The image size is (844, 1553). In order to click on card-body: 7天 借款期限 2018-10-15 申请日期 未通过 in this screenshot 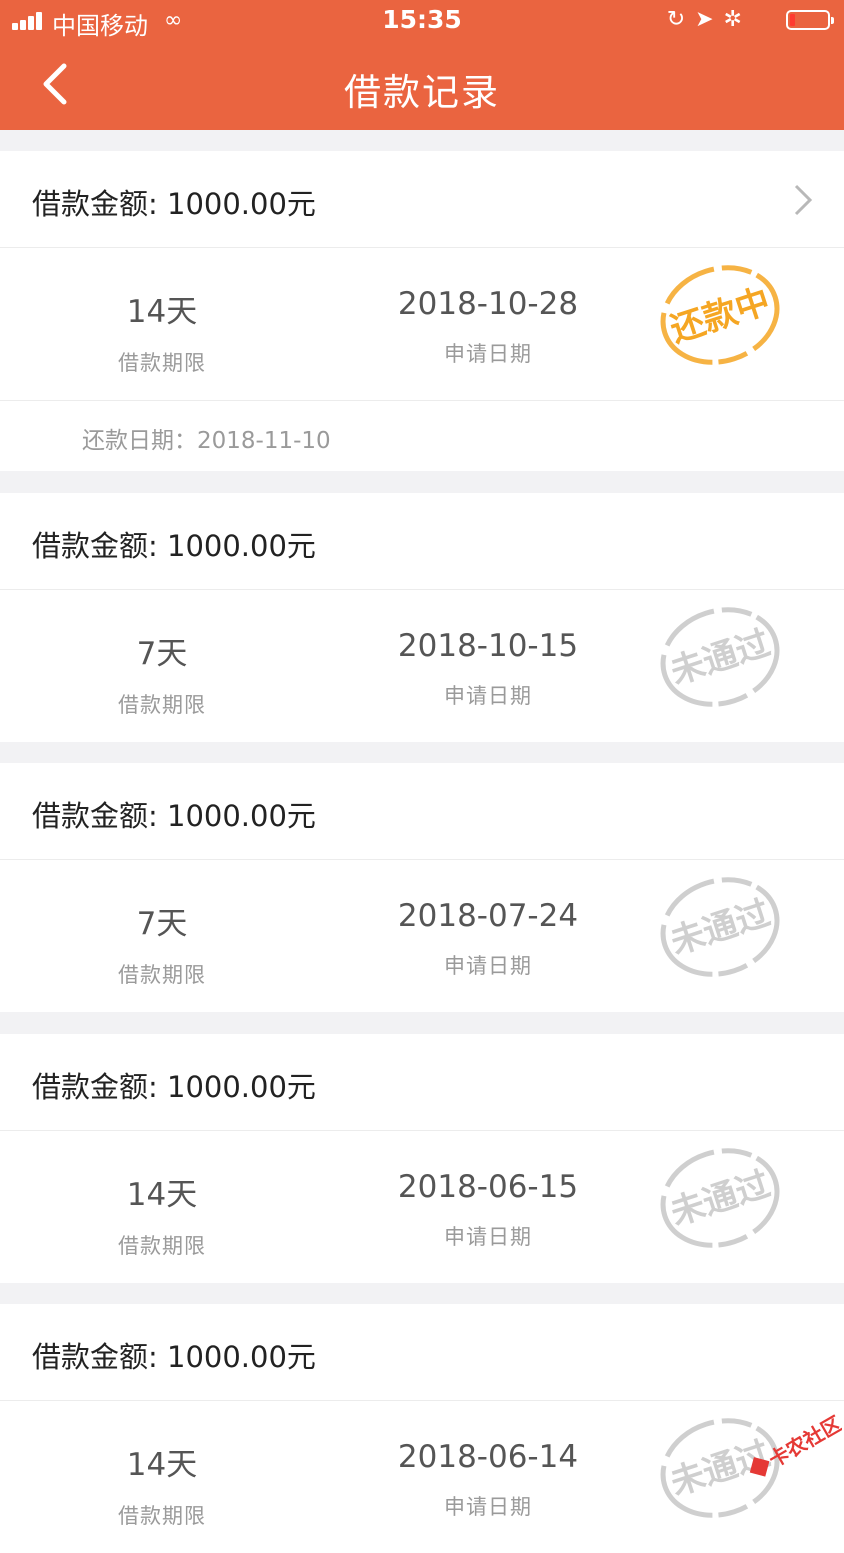, I will do `click(422, 666)`.